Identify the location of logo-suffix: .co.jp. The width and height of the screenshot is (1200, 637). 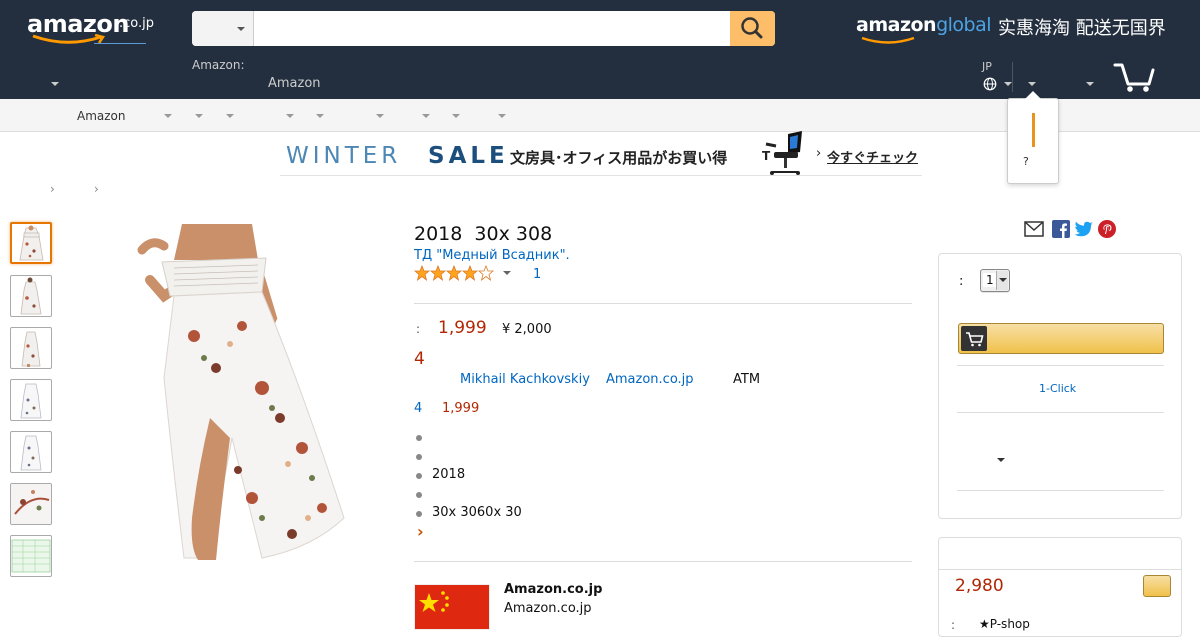
(137, 23).